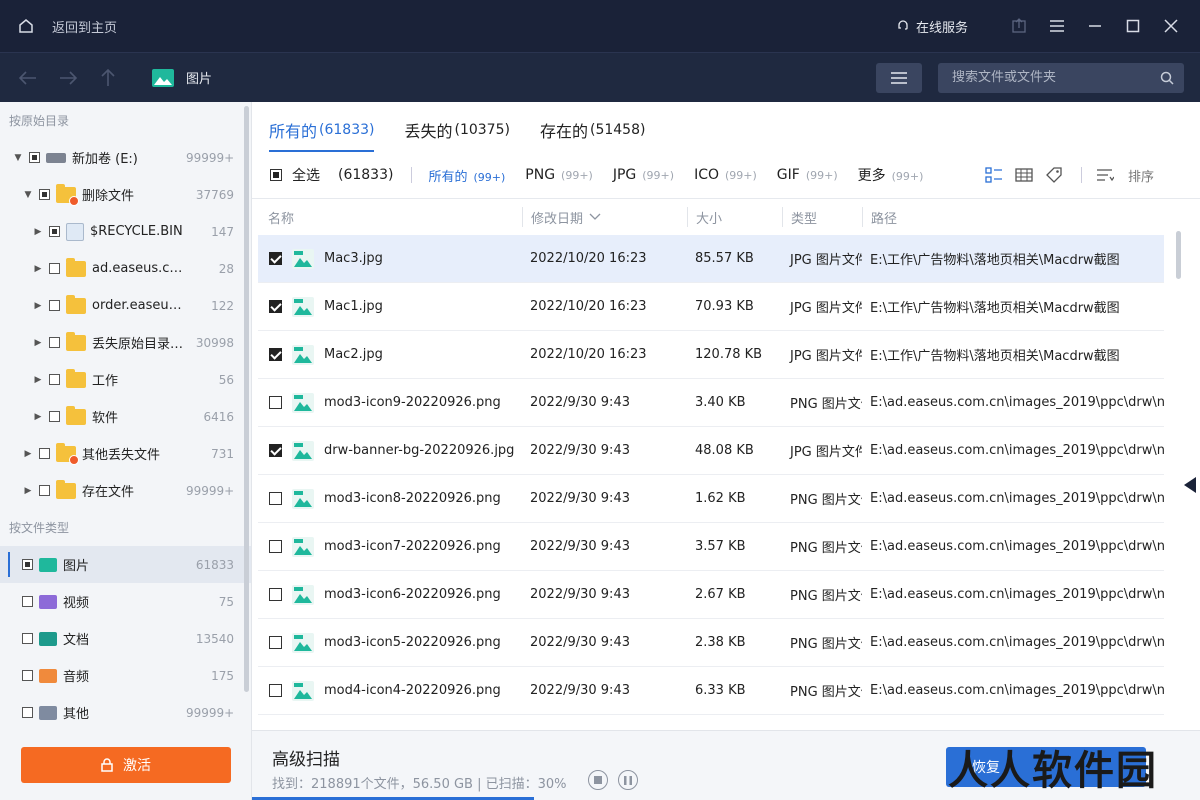 This screenshot has height=800, width=1200. I want to click on filter-more: 更多 (99+), so click(891, 175).